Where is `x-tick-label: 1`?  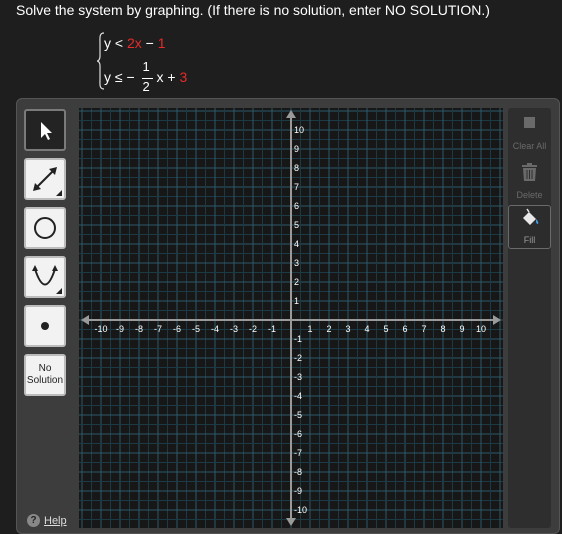 x-tick-label: 1 is located at coordinates (309, 329).